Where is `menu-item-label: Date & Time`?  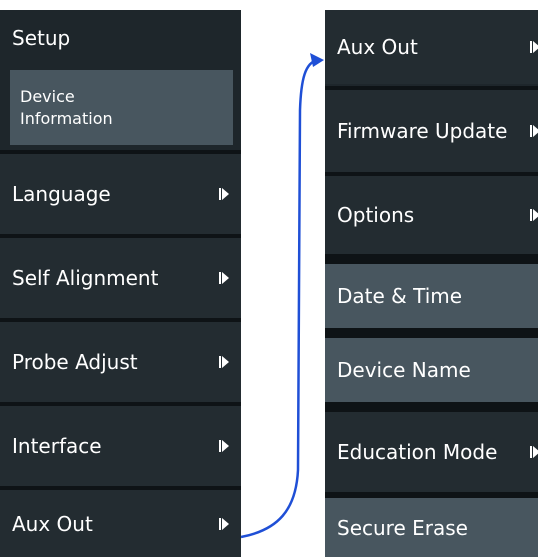
menu-item-label: Date & Time is located at coordinates (400, 296).